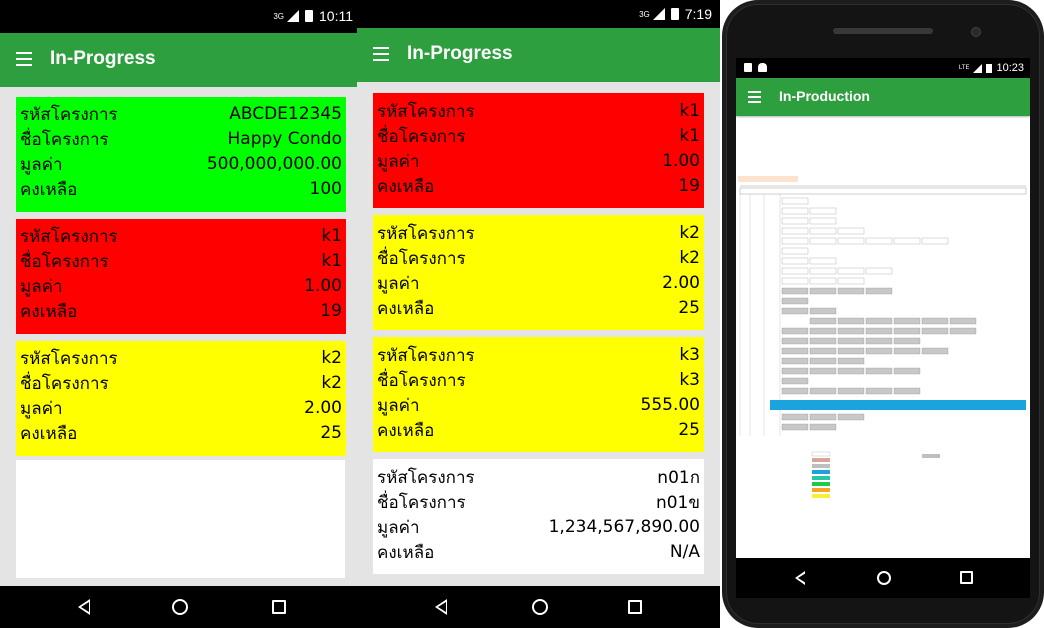  Describe the element at coordinates (538, 136) in the screenshot. I see `card-row: ชื่อโครงการ k1` at that location.